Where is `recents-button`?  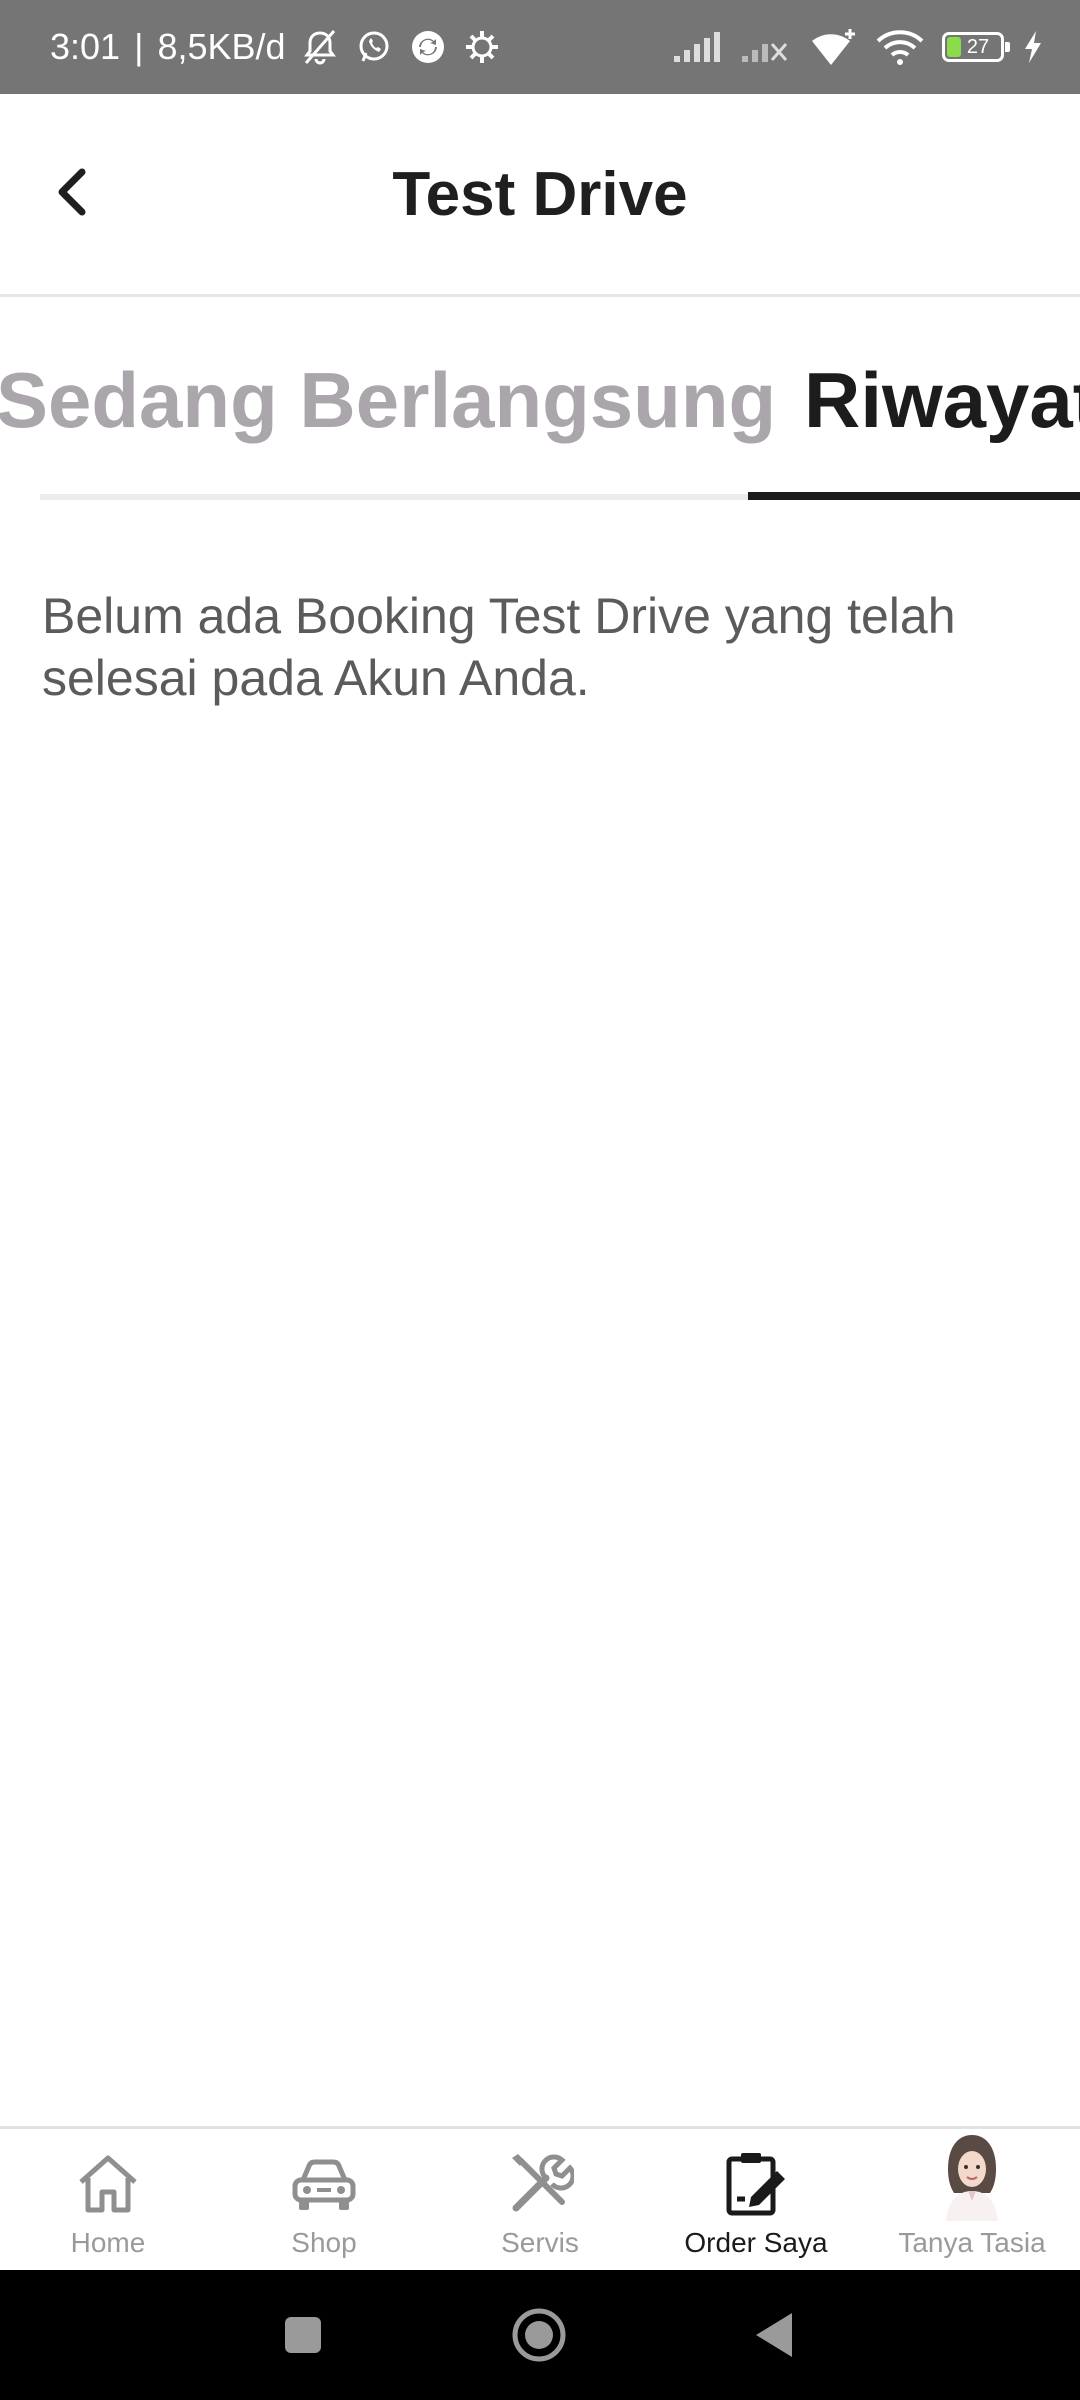 recents-button is located at coordinates (303, 2335).